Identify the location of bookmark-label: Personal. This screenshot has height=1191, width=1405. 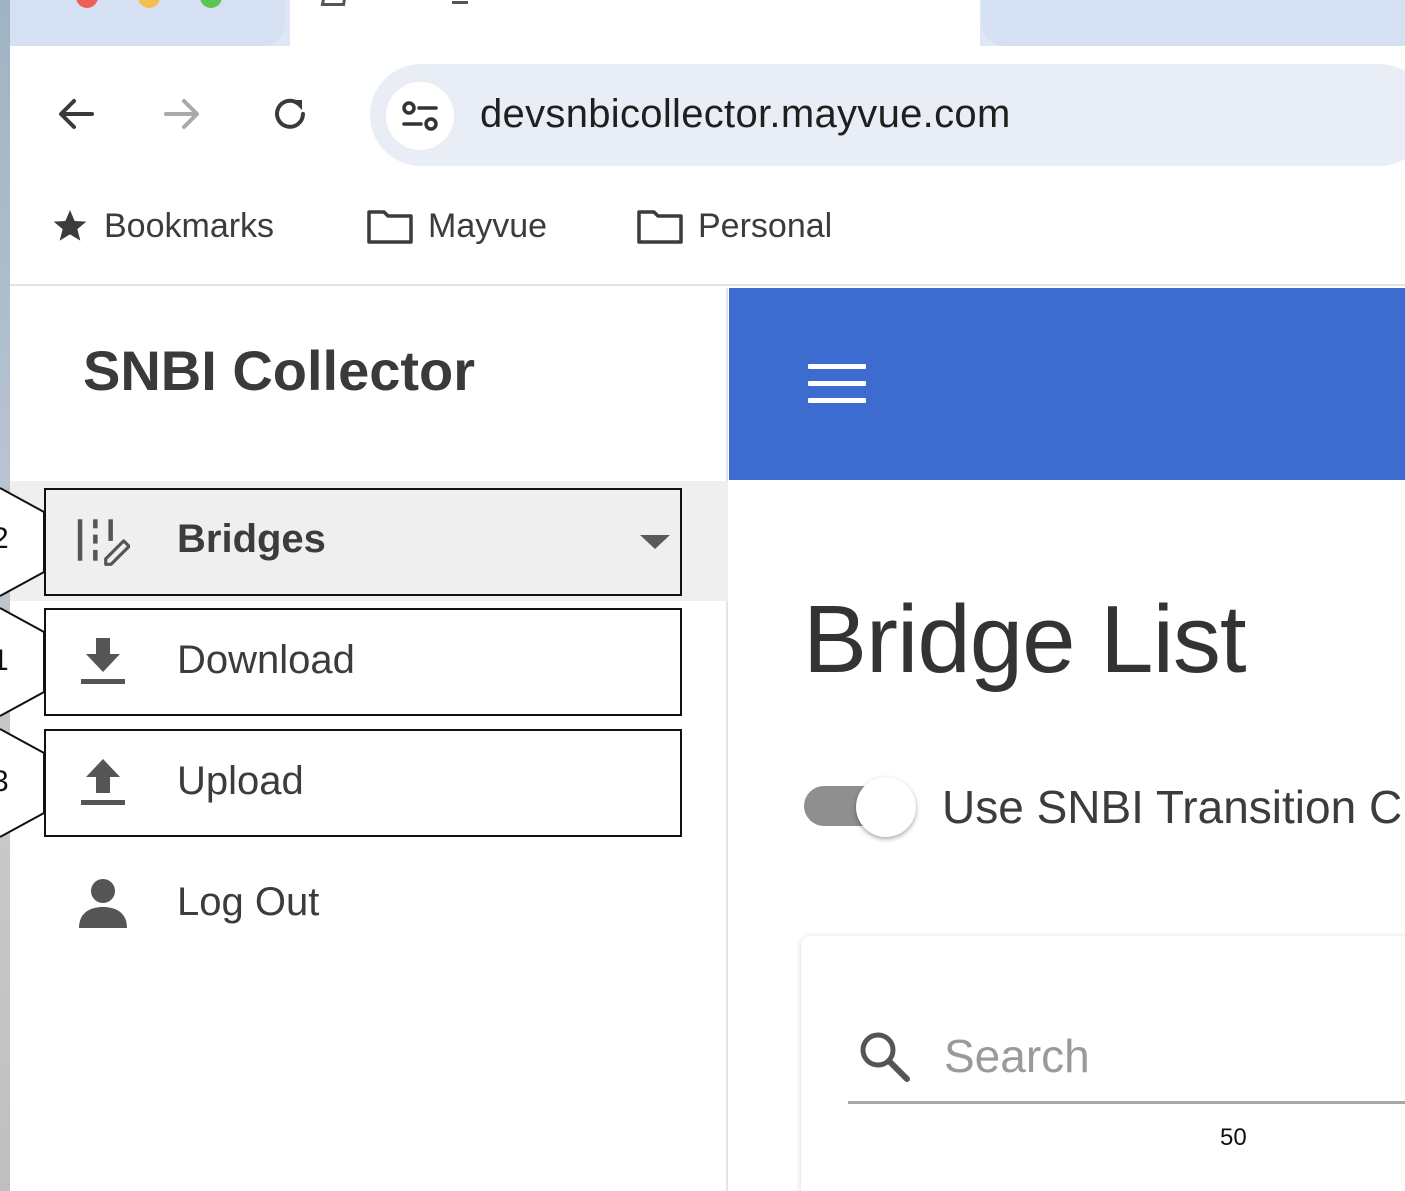
(765, 225).